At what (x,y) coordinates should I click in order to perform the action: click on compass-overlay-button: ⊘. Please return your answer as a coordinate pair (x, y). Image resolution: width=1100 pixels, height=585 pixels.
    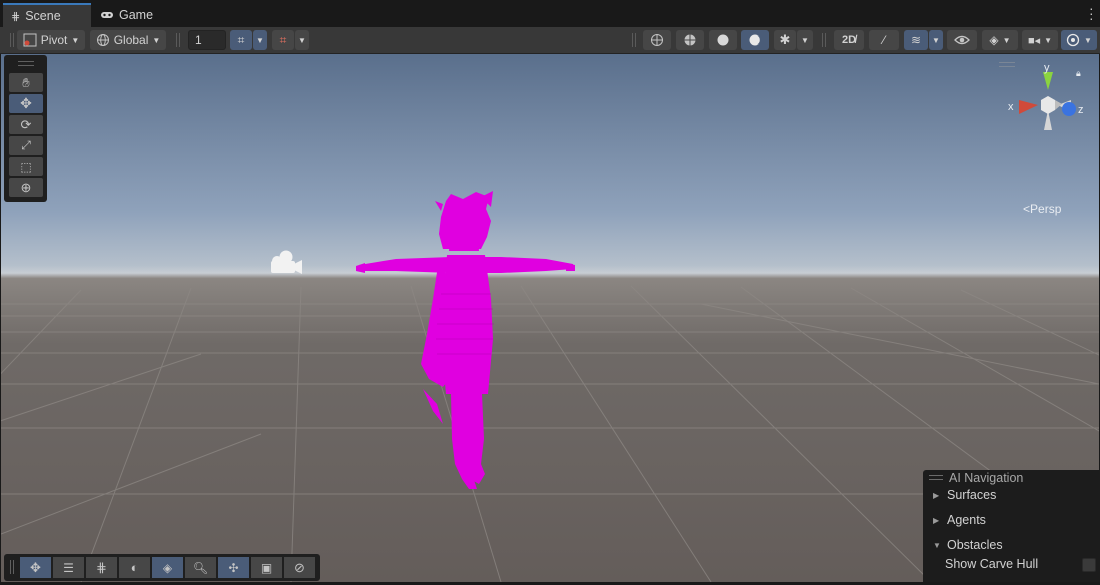
    Looking at the image, I should click on (299, 567).